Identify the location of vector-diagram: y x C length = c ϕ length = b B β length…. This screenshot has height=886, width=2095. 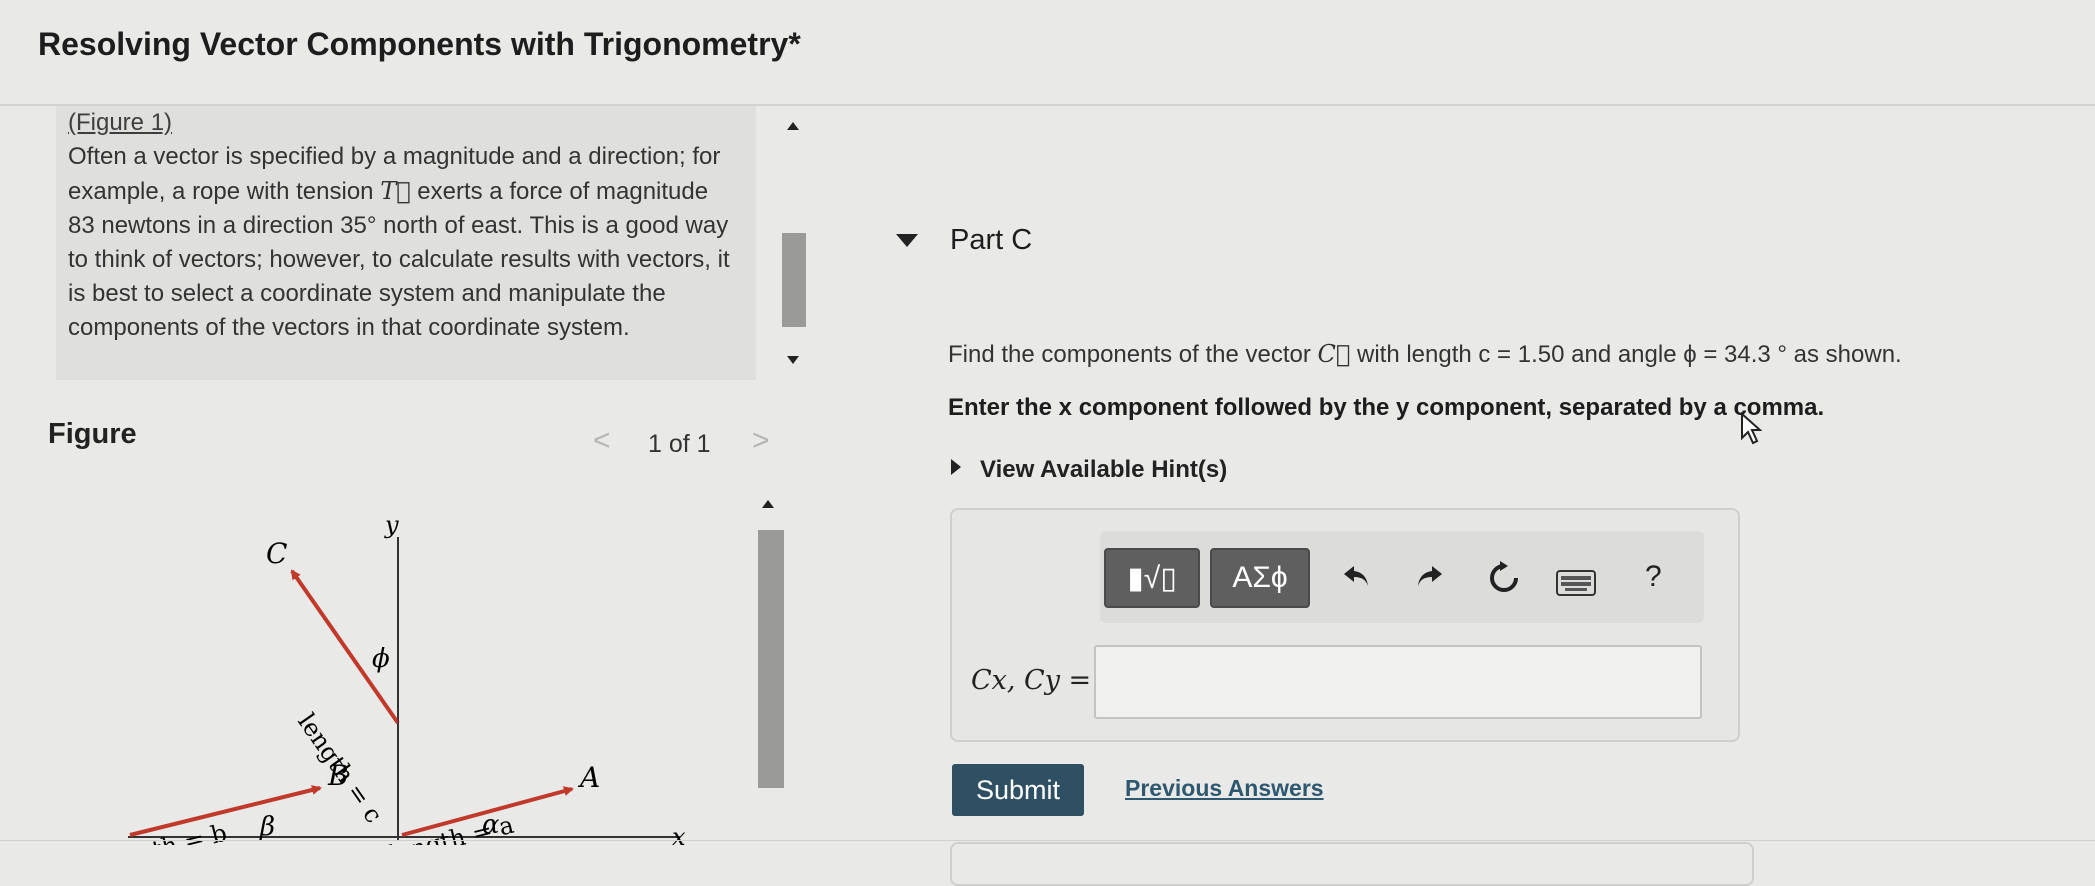
(403, 678).